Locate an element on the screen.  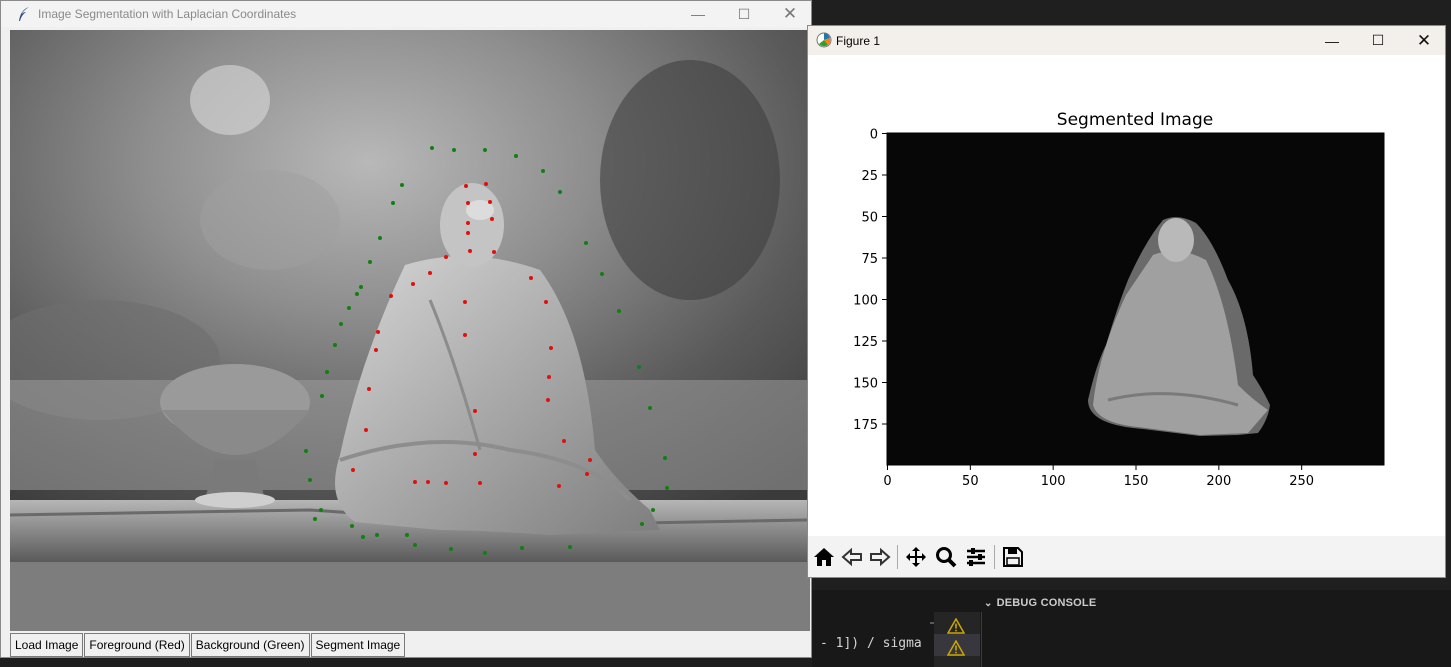
y-tick-label: 175 is located at coordinates (865, 425).